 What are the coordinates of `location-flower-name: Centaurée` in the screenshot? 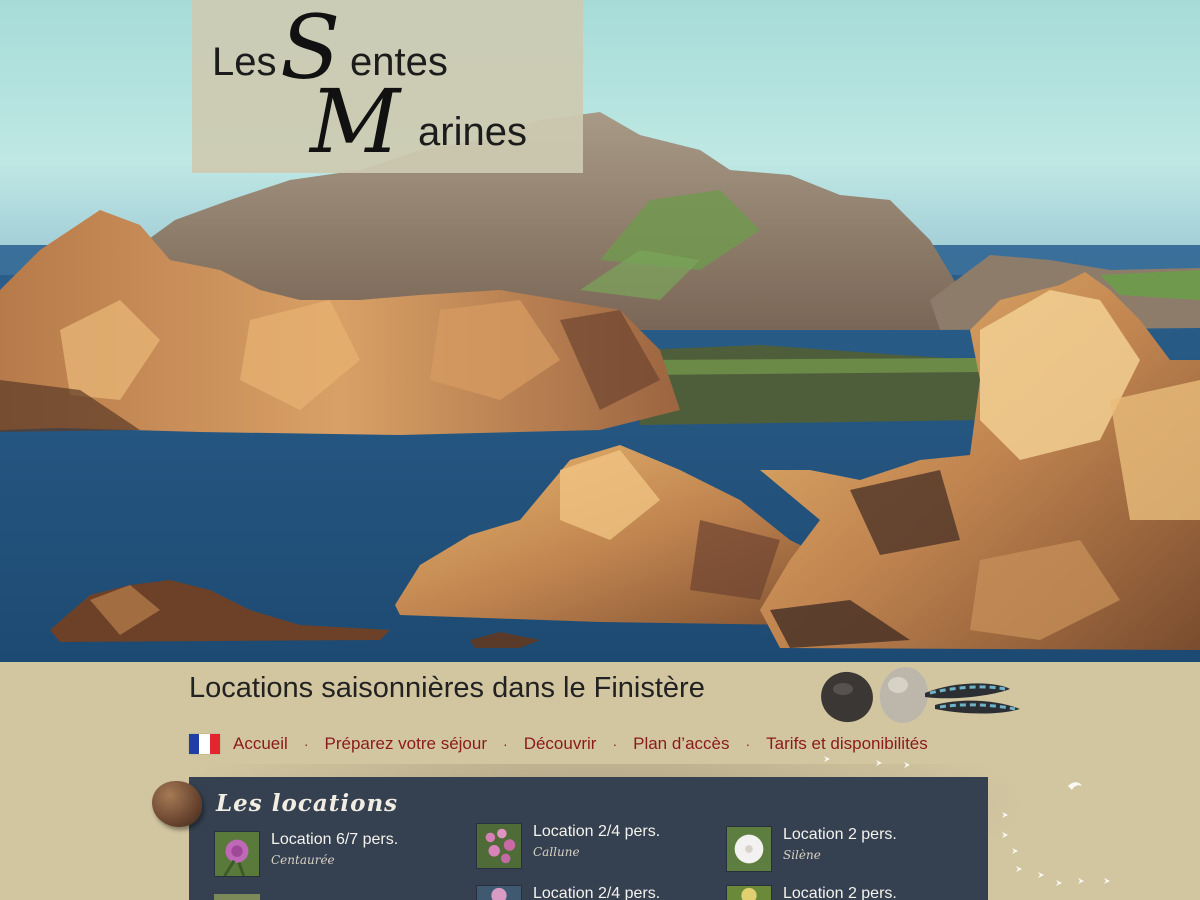 It's located at (303, 860).